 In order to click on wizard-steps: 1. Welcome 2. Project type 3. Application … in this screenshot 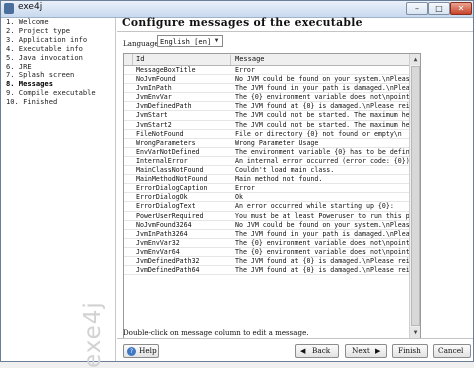, I will do `click(51, 62)`.